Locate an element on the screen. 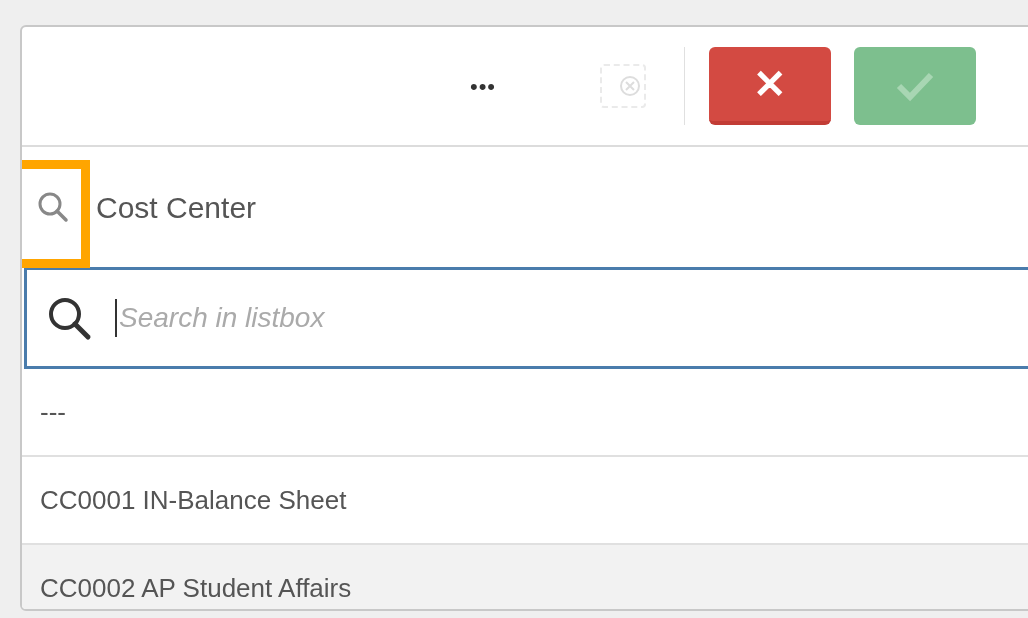 This screenshot has width=1028, height=618. list-item: CC0002 AP Student Affairs is located at coordinates (525, 577).